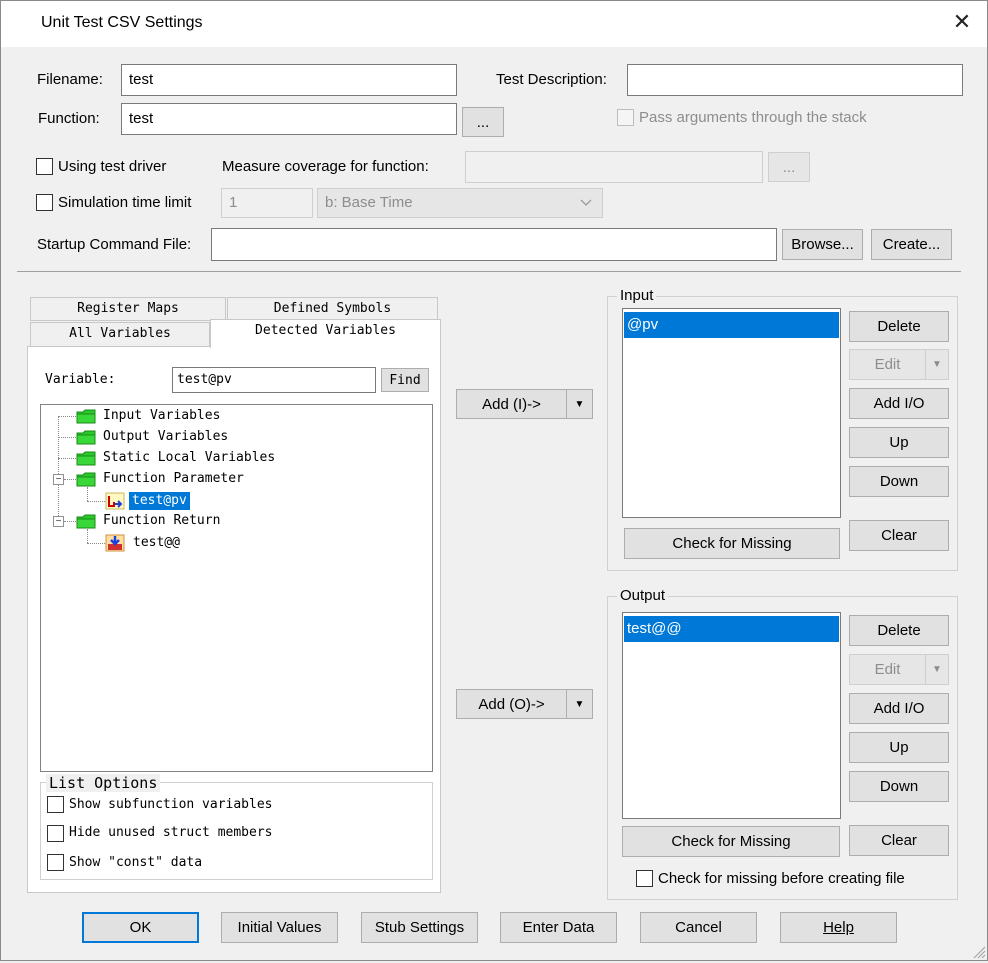 The width and height of the screenshot is (988, 963). What do you see at coordinates (161, 520) in the screenshot?
I see `tree-item-function-return: Function Return` at bounding box center [161, 520].